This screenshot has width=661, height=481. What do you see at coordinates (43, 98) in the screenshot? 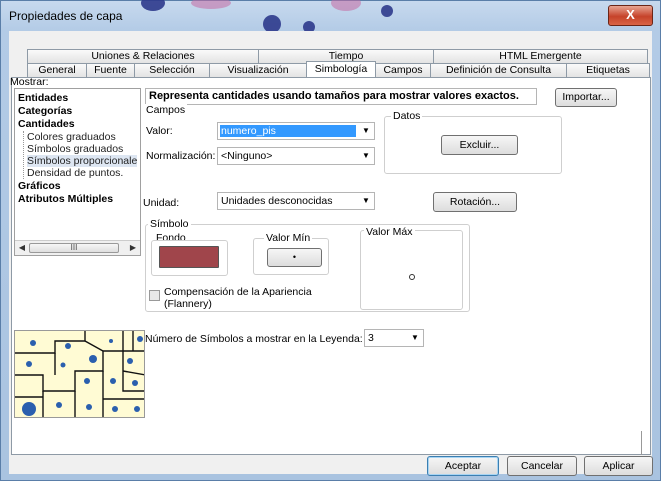
I see `tree-item-features: Entidades` at bounding box center [43, 98].